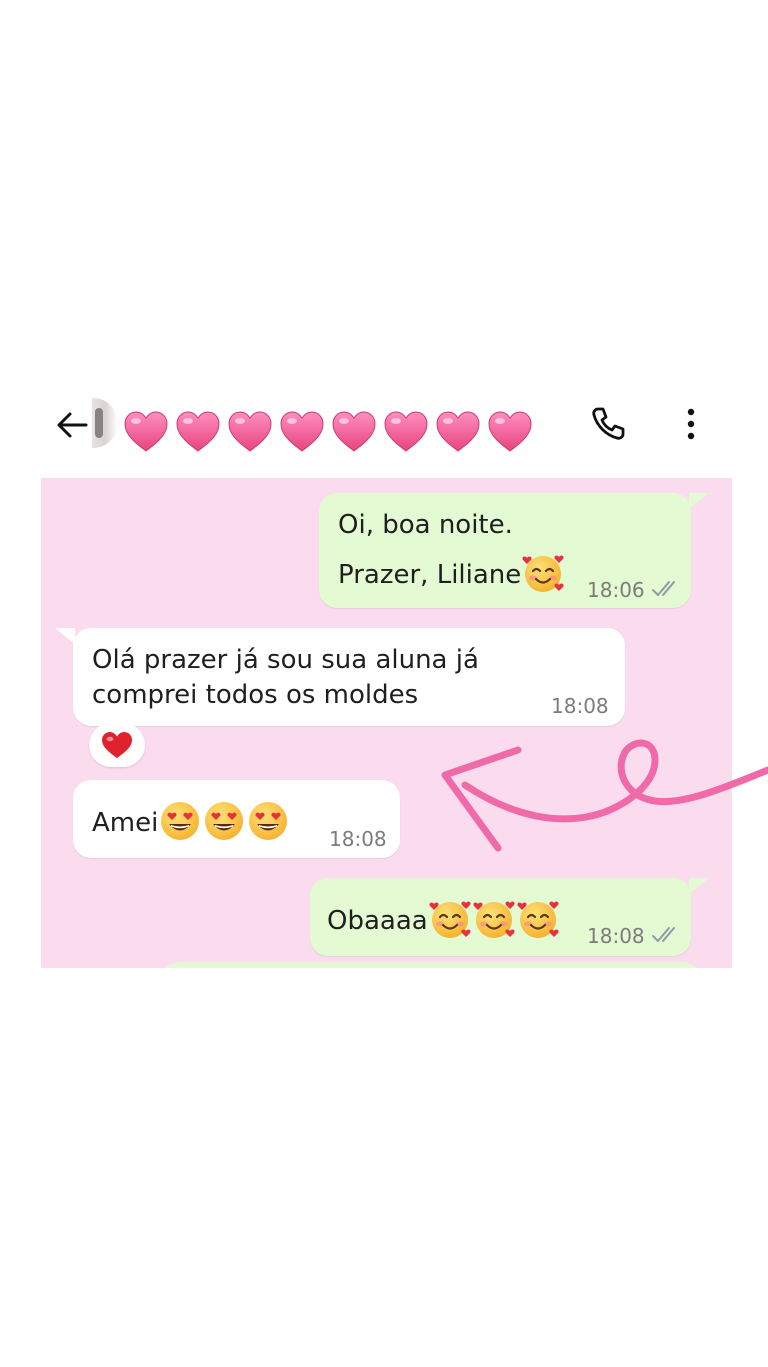  I want to click on message-text: Prazer, Liliane, so click(451, 573).